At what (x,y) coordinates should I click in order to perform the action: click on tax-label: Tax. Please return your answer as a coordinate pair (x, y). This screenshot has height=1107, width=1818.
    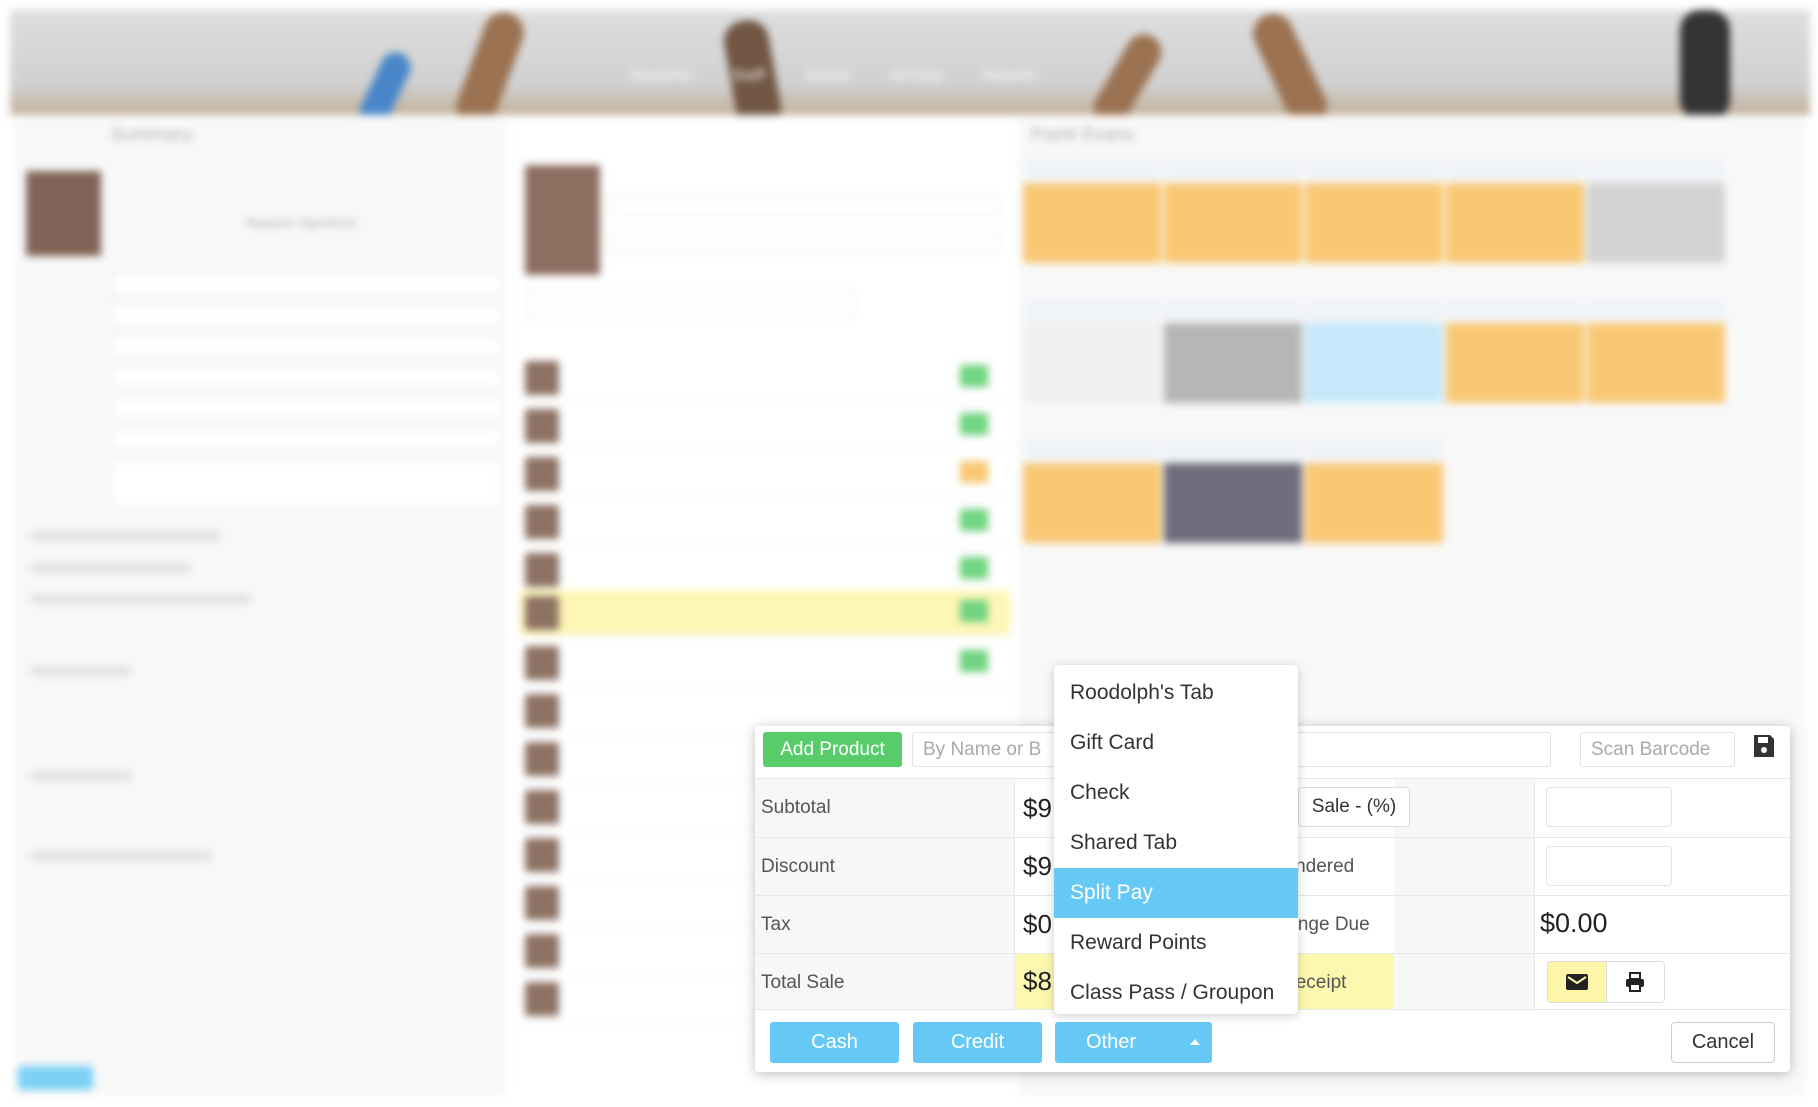
    Looking at the image, I should click on (776, 924).